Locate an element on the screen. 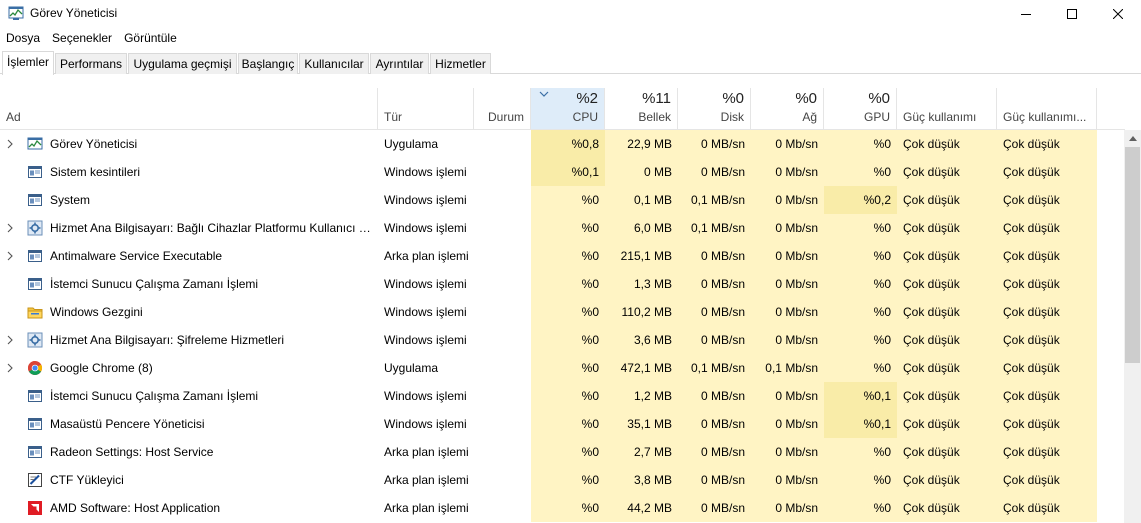 This screenshot has width=1141, height=523. column-header-memory: %11 Bellek is located at coordinates (641, 108).